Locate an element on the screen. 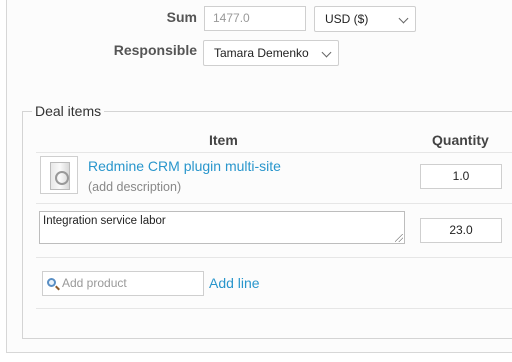 The width and height of the screenshot is (512, 362). quantity-column-header: Quantity is located at coordinates (460, 140).